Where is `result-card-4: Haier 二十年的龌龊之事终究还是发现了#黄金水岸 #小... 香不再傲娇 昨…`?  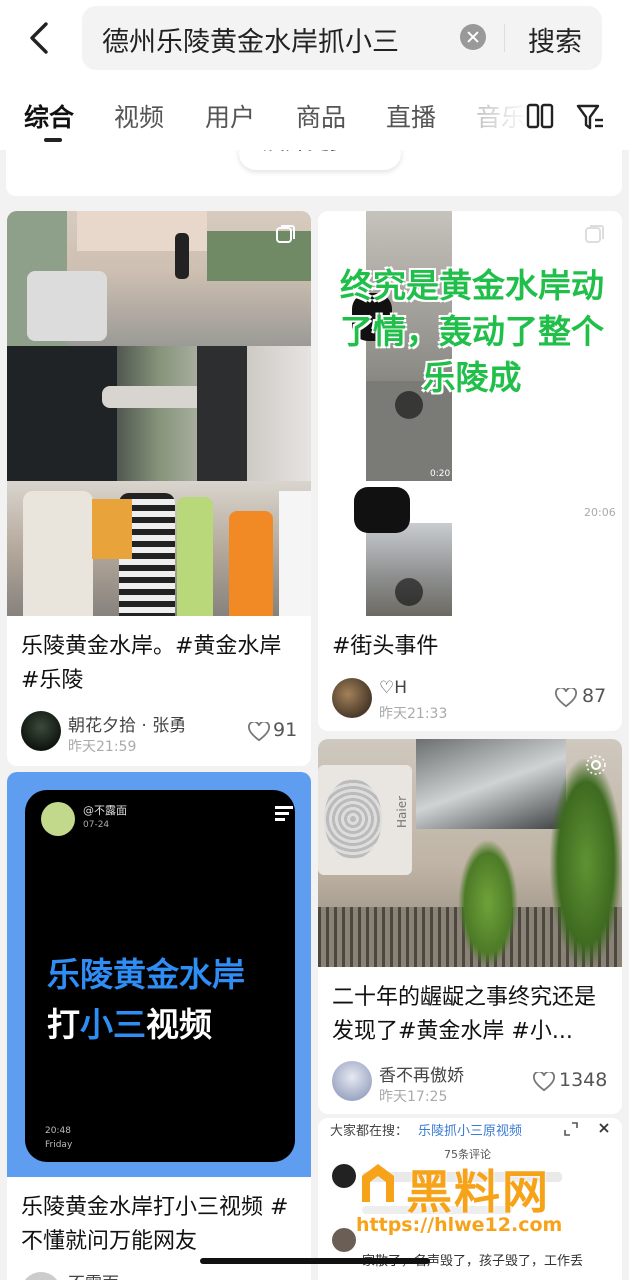
result-card-4: Haier 二十年的龌龊之事终究还是发现了#黄金水岸 #小... 香不再傲娇 昨… is located at coordinates (470, 926).